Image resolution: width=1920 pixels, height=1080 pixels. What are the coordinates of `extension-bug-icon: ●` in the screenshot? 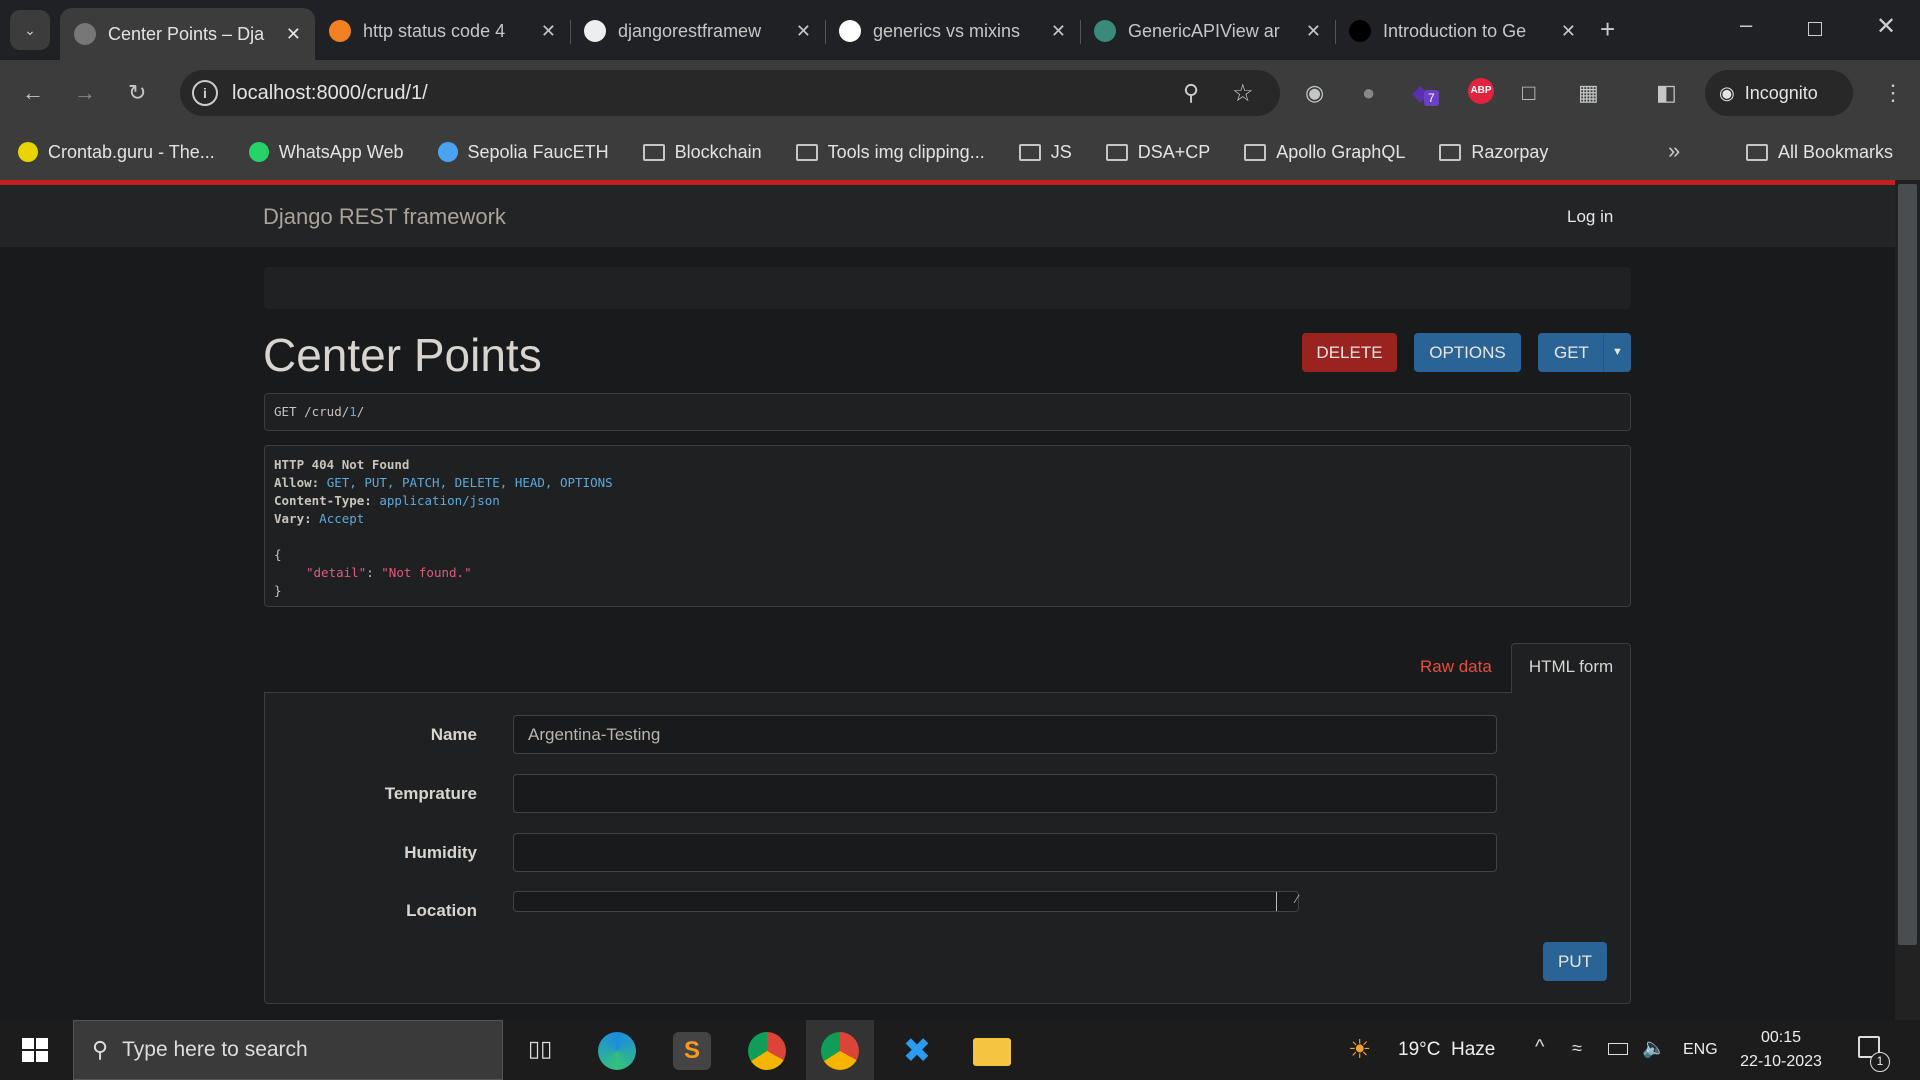 It's located at (1368, 93).